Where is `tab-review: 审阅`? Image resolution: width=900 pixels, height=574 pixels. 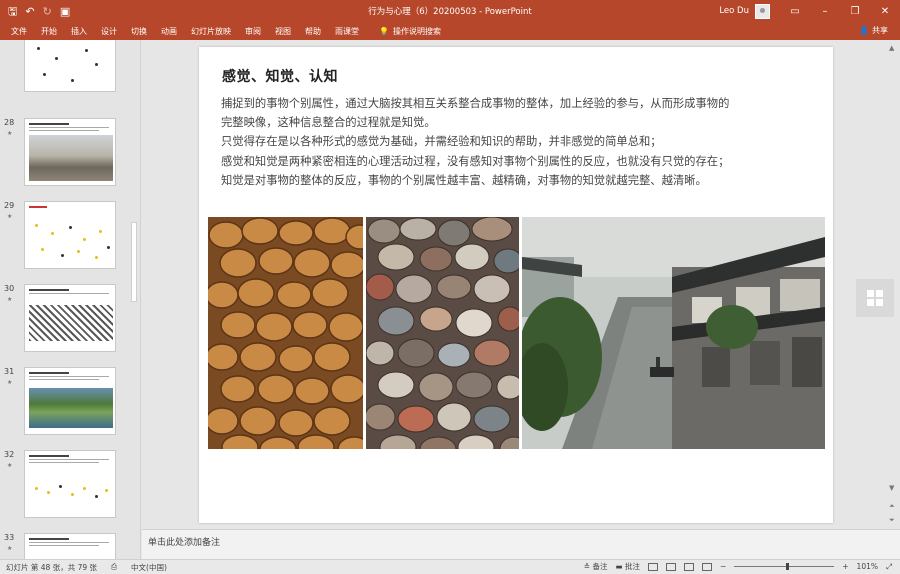
tab-review: 审阅 is located at coordinates (253, 31).